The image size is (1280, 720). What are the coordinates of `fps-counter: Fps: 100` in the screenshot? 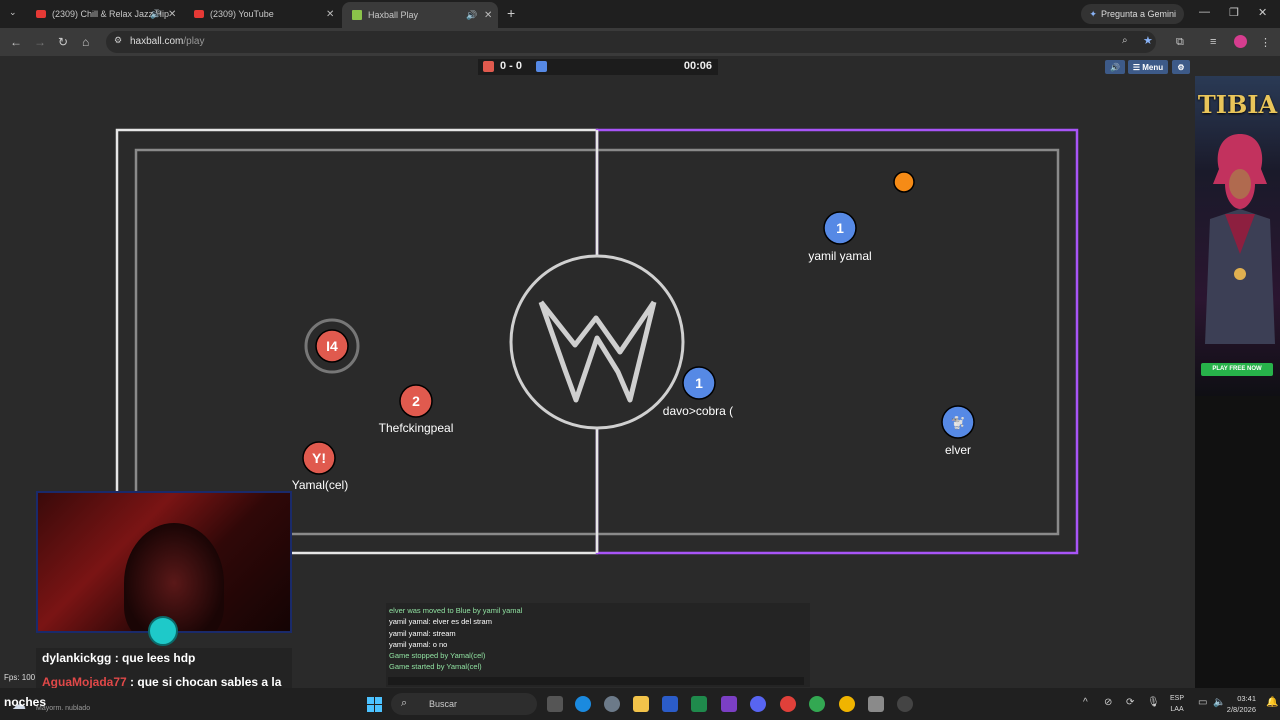 It's located at (20, 677).